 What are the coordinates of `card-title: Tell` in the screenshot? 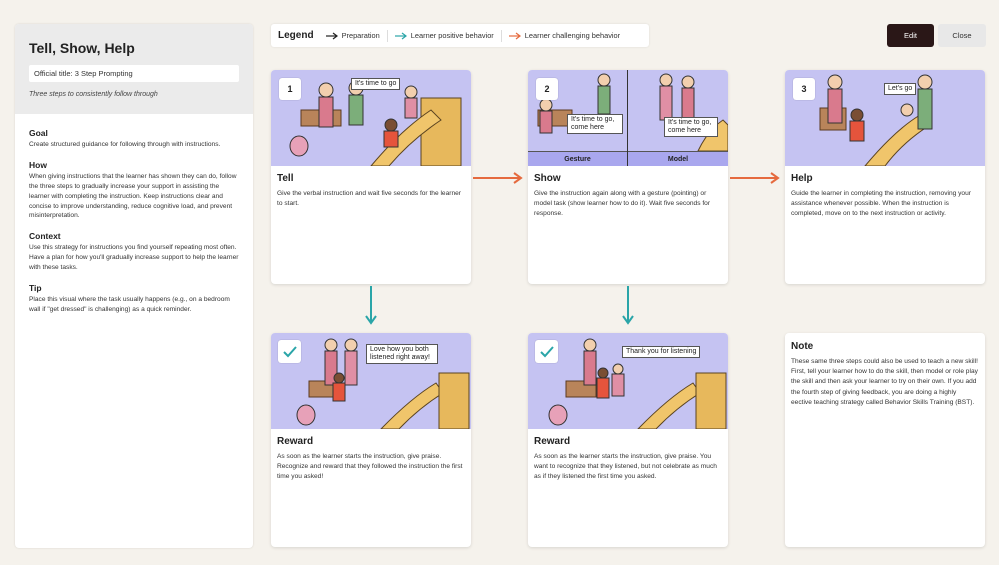 It's located at (285, 178).